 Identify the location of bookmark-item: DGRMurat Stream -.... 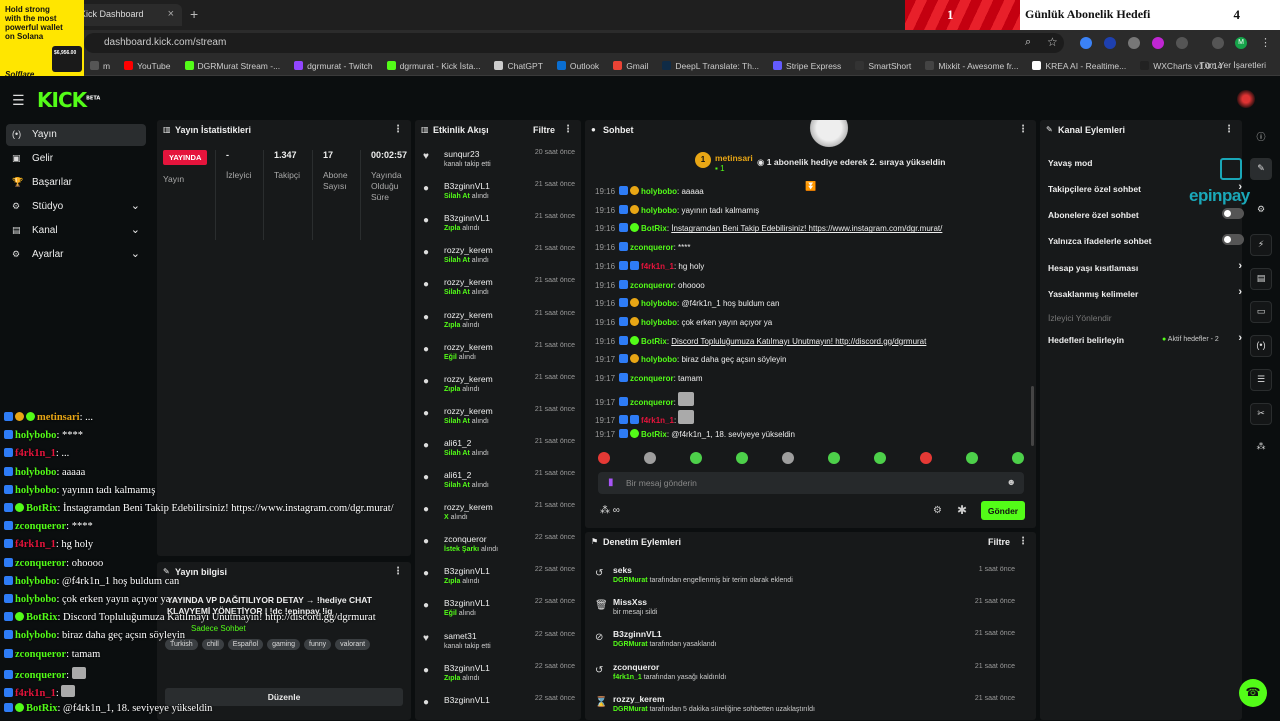
(232, 65).